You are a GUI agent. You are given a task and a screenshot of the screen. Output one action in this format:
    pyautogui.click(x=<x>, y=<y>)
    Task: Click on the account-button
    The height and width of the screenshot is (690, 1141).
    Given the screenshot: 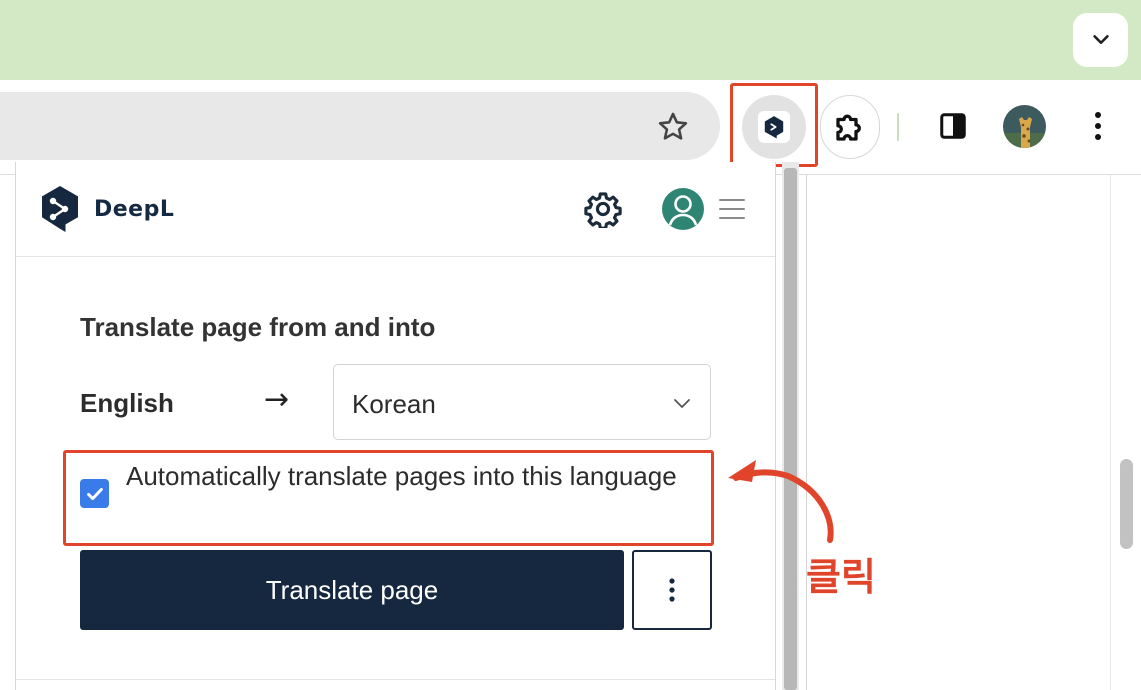 What is the action you would take?
    pyautogui.click(x=683, y=209)
    